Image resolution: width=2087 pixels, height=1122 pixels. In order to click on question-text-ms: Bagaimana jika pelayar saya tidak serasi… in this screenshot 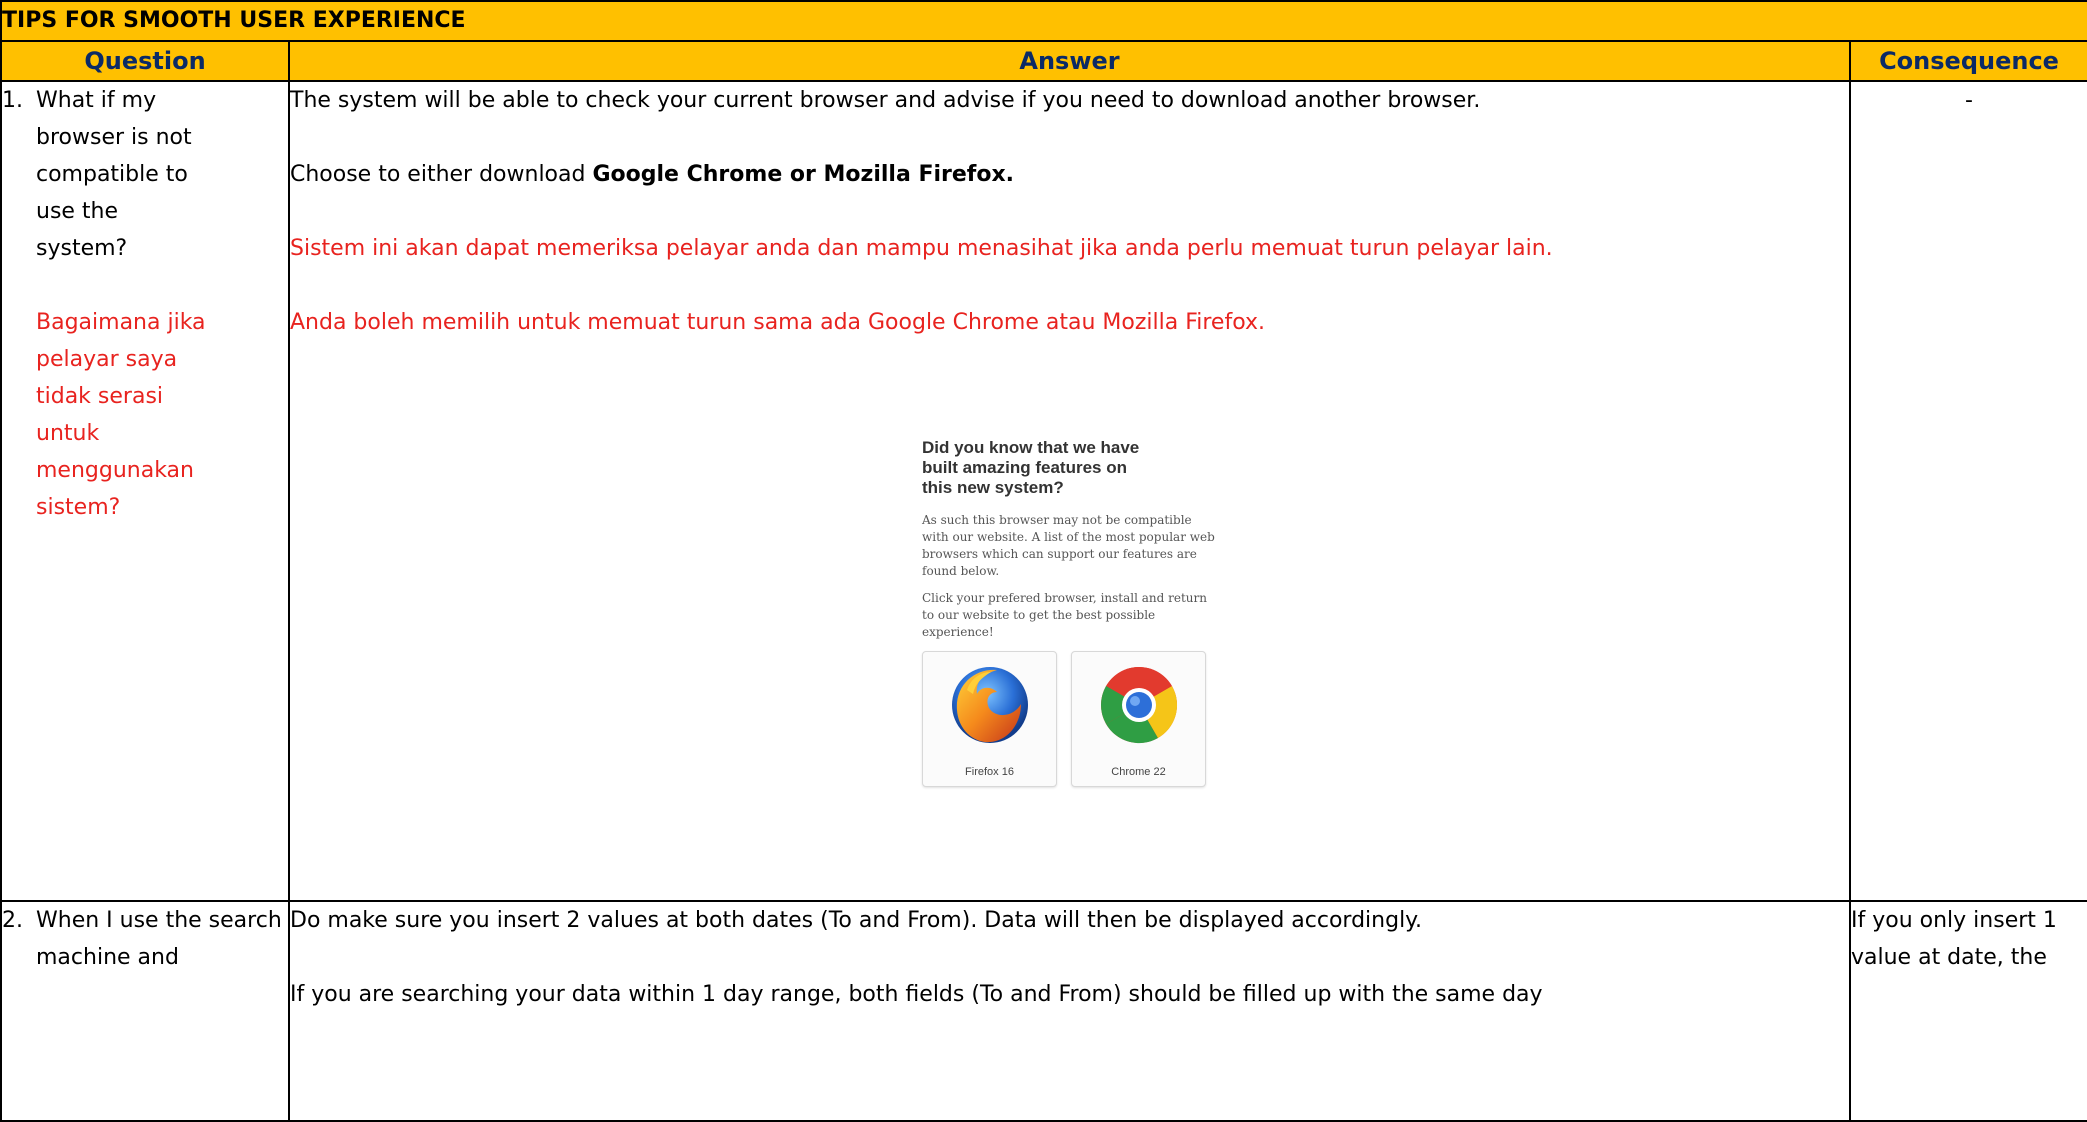, I will do `click(121, 415)`.